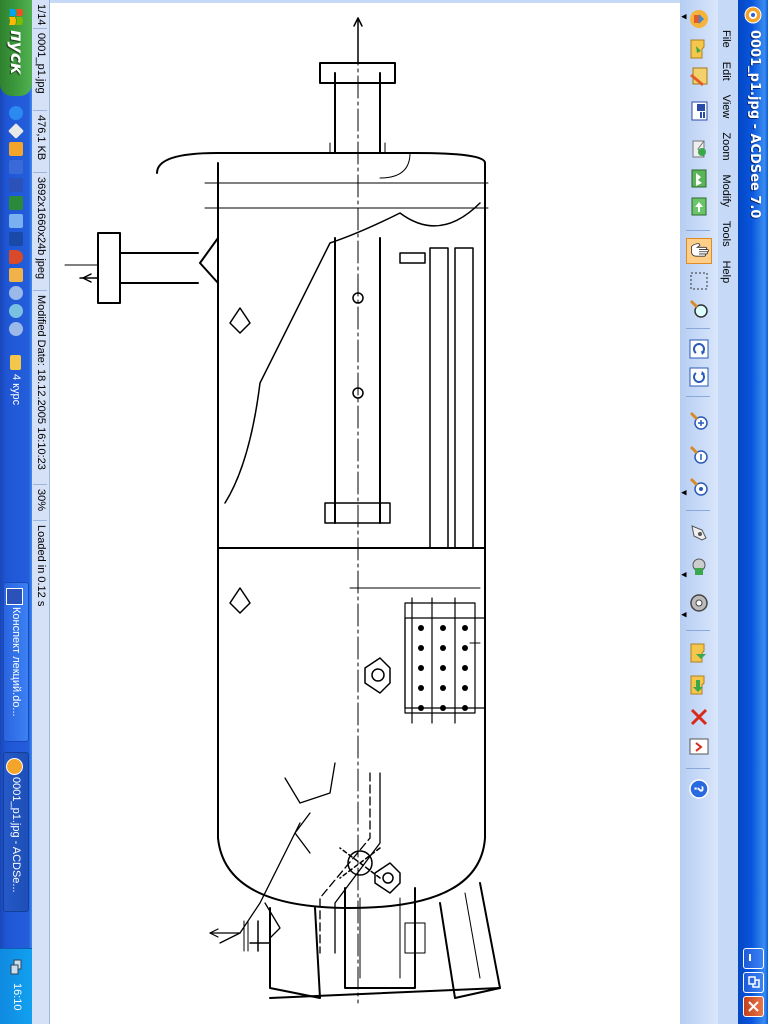 This screenshot has width=768, height=1024. I want to click on start-button: пуск, so click(16, 48).